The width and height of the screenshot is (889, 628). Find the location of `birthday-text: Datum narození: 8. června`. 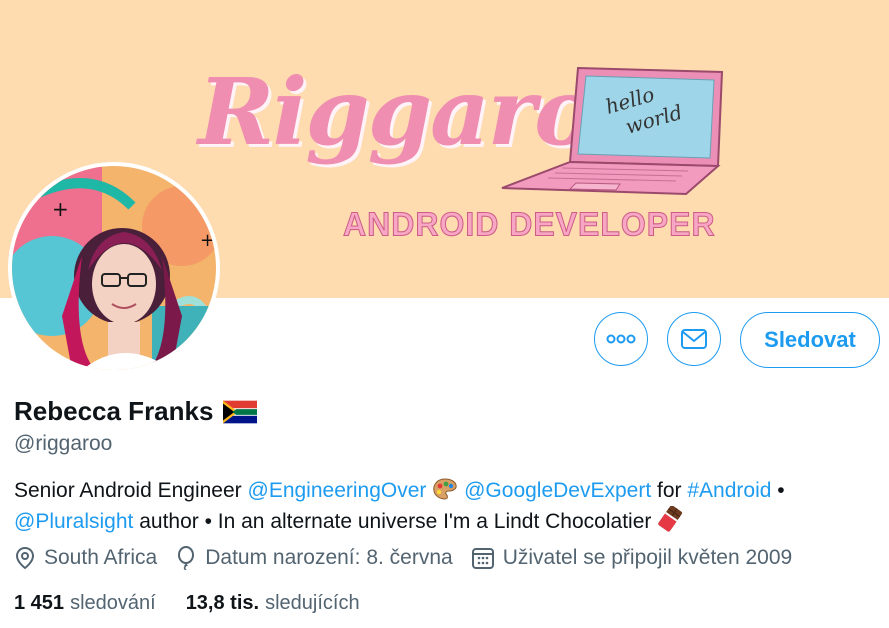

birthday-text: Datum narození: 8. června is located at coordinates (329, 557).